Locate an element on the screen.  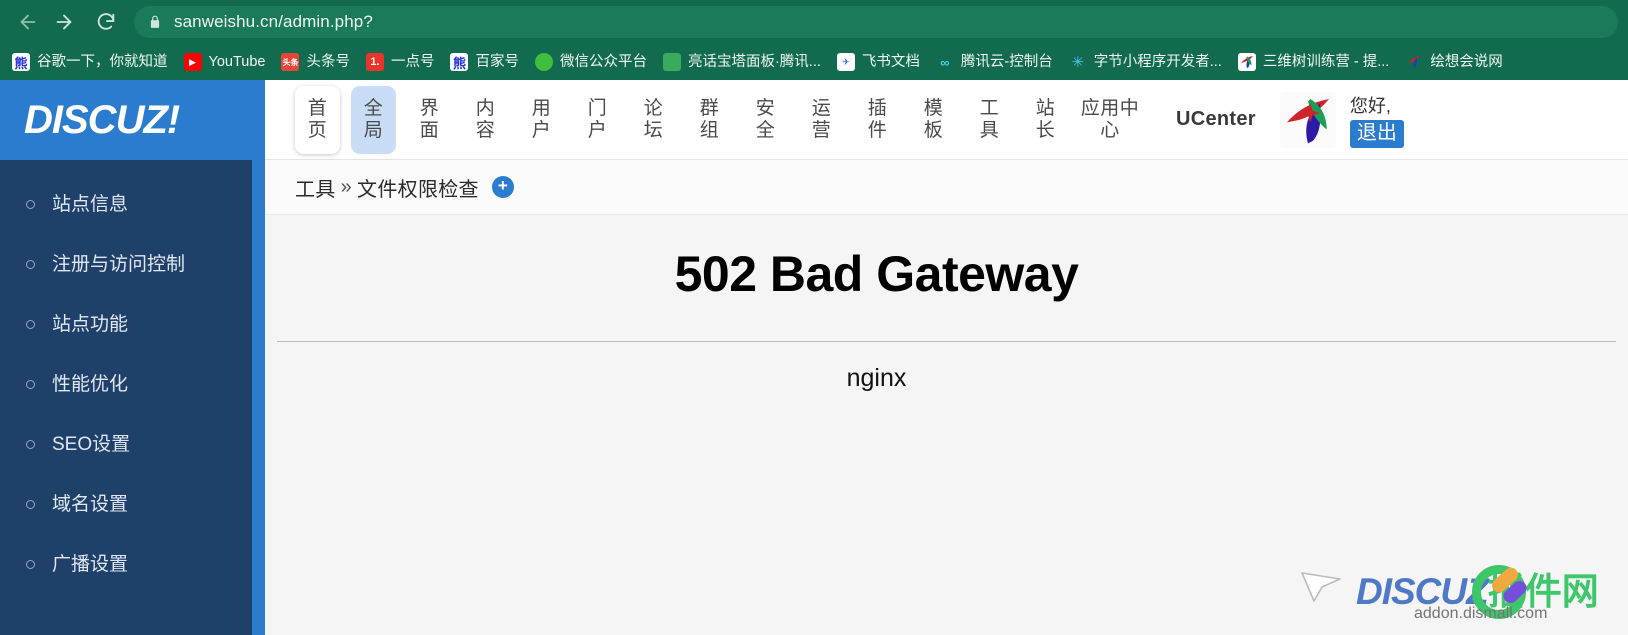
tab-global: 全局 is located at coordinates (373, 120).